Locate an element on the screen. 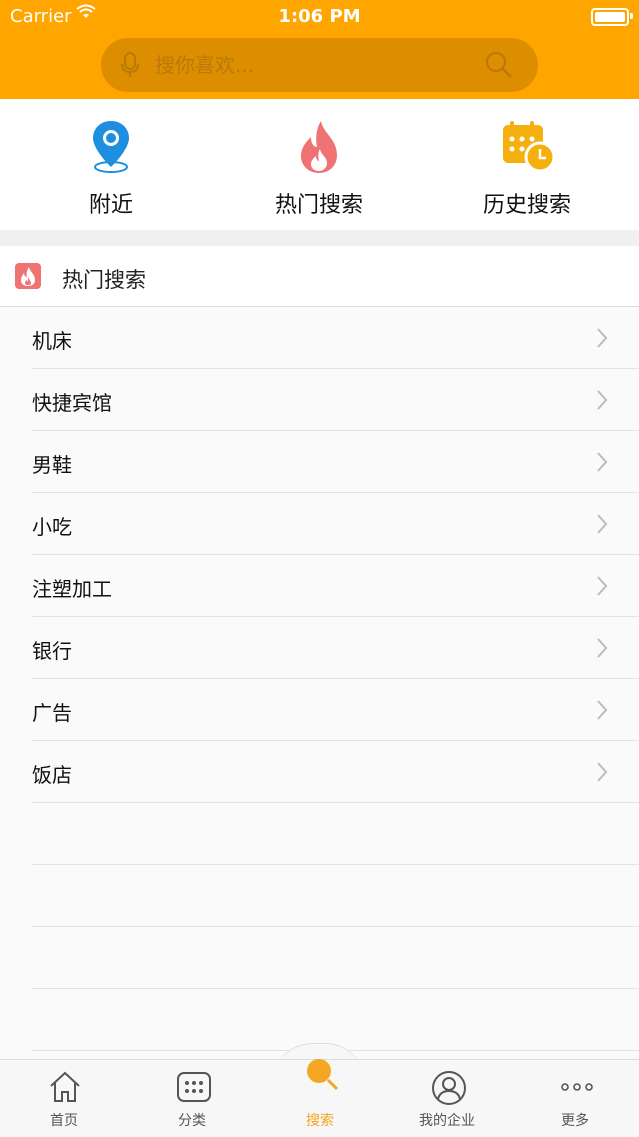  list-item-label: 注塑加工 is located at coordinates (72, 589).